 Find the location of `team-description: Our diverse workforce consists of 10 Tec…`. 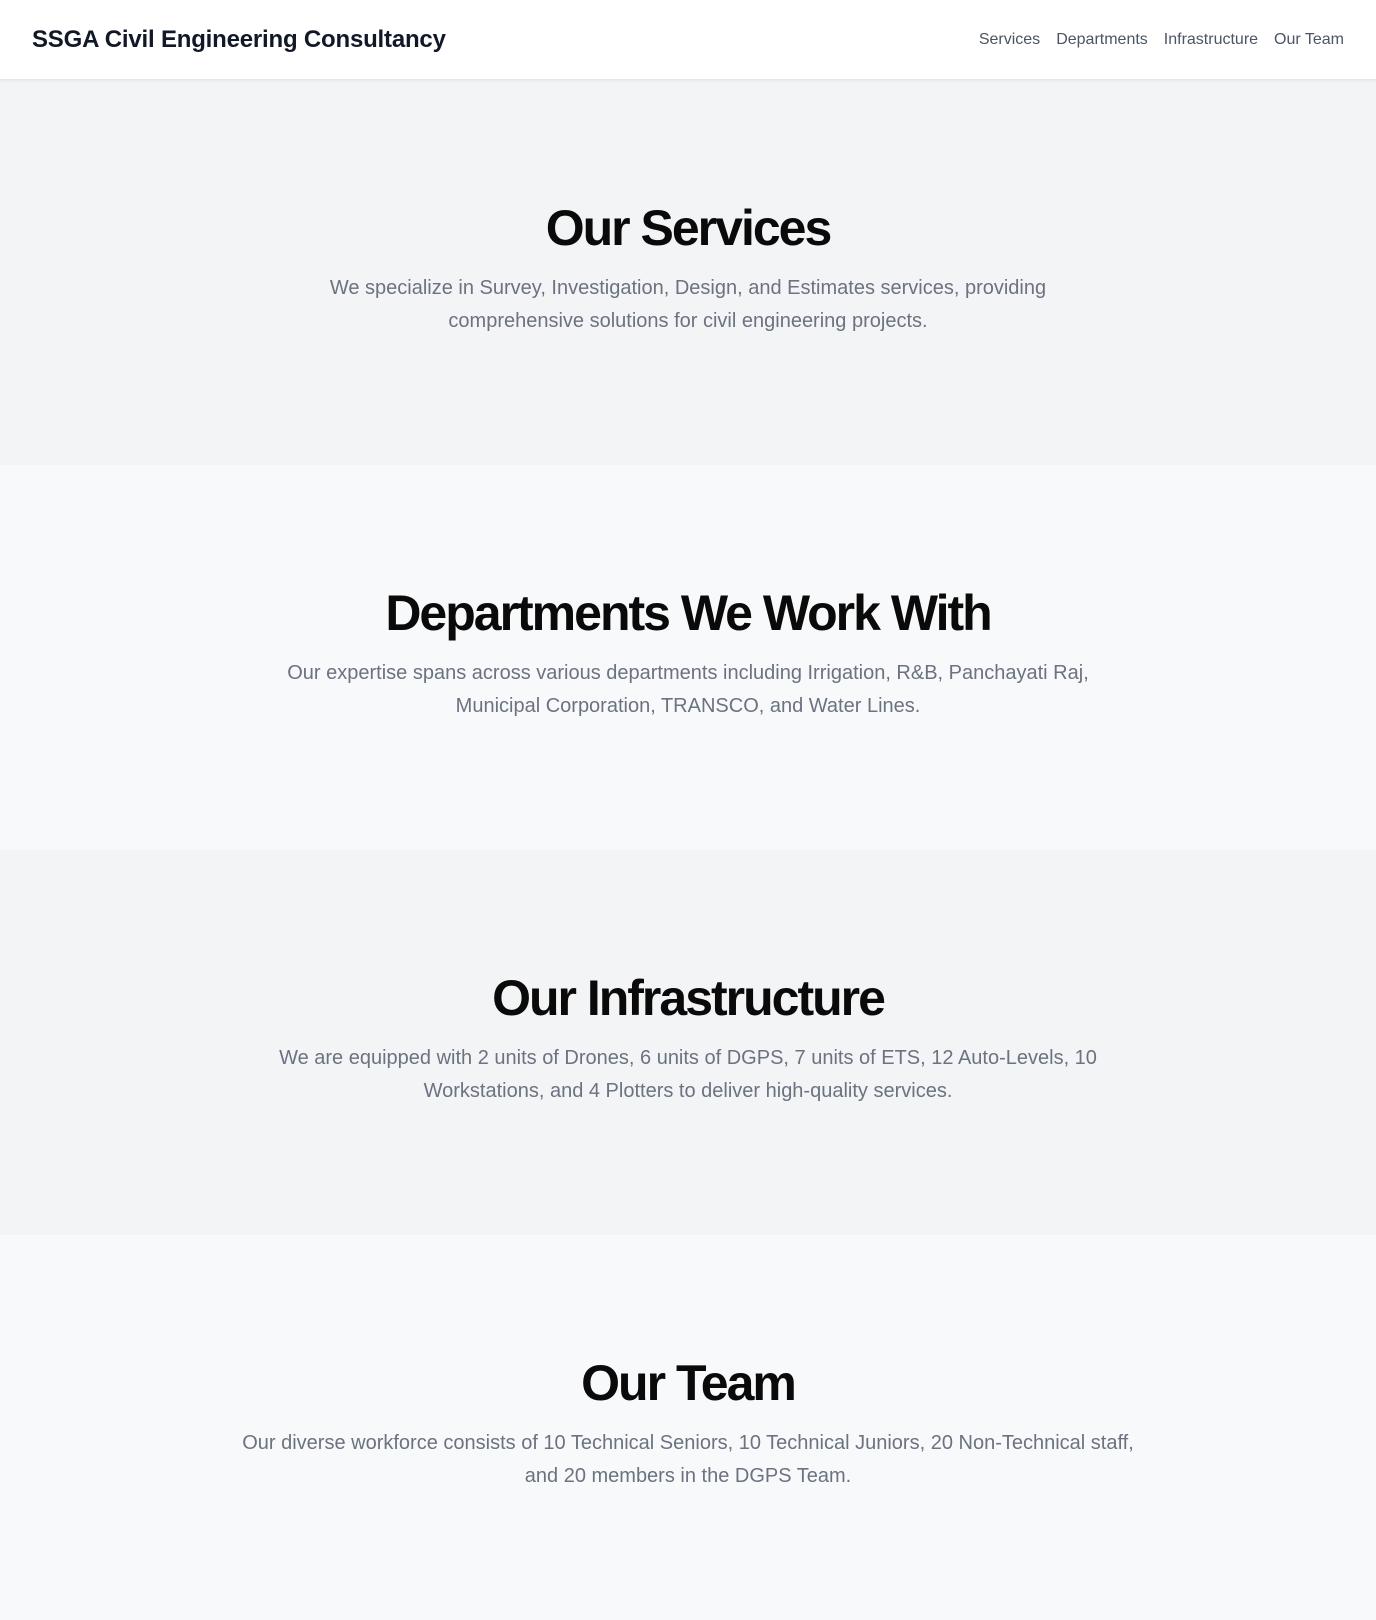

team-description: Our diverse workforce consists of 10 Tec… is located at coordinates (688, 1459).